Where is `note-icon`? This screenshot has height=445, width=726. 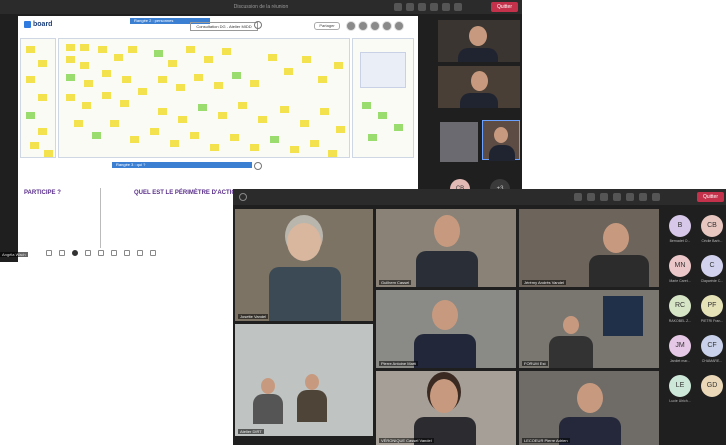 note-icon is located at coordinates (101, 253).